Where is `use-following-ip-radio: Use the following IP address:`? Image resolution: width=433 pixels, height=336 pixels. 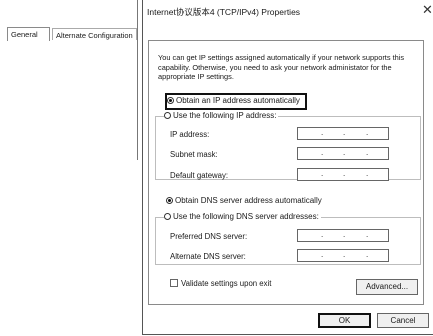
use-following-ip-radio: Use the following IP address: is located at coordinates (221, 116).